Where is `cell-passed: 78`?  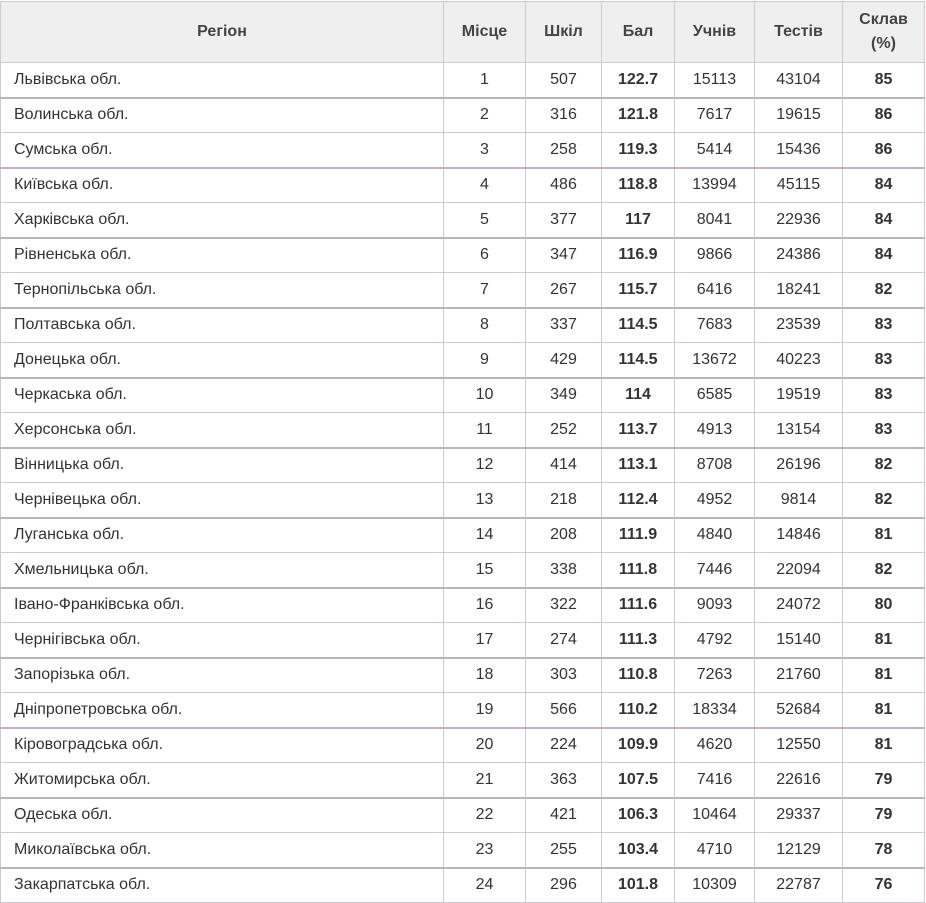
cell-passed: 78 is located at coordinates (883, 850).